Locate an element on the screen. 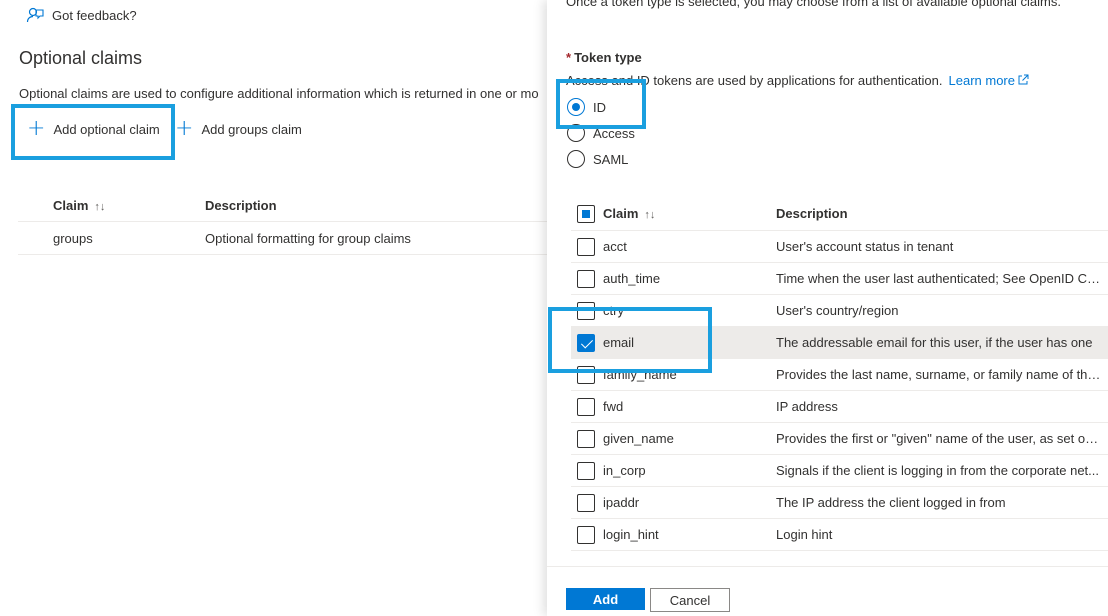  description-cell: Login hint is located at coordinates (804, 534).